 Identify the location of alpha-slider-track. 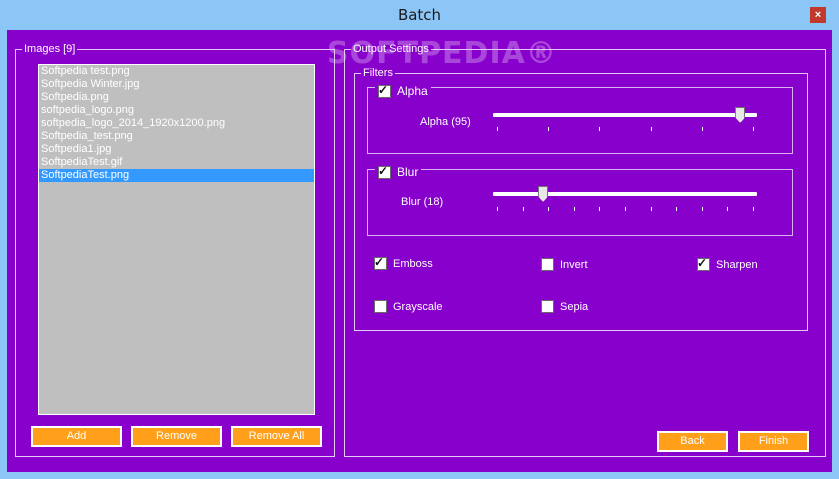
(625, 115).